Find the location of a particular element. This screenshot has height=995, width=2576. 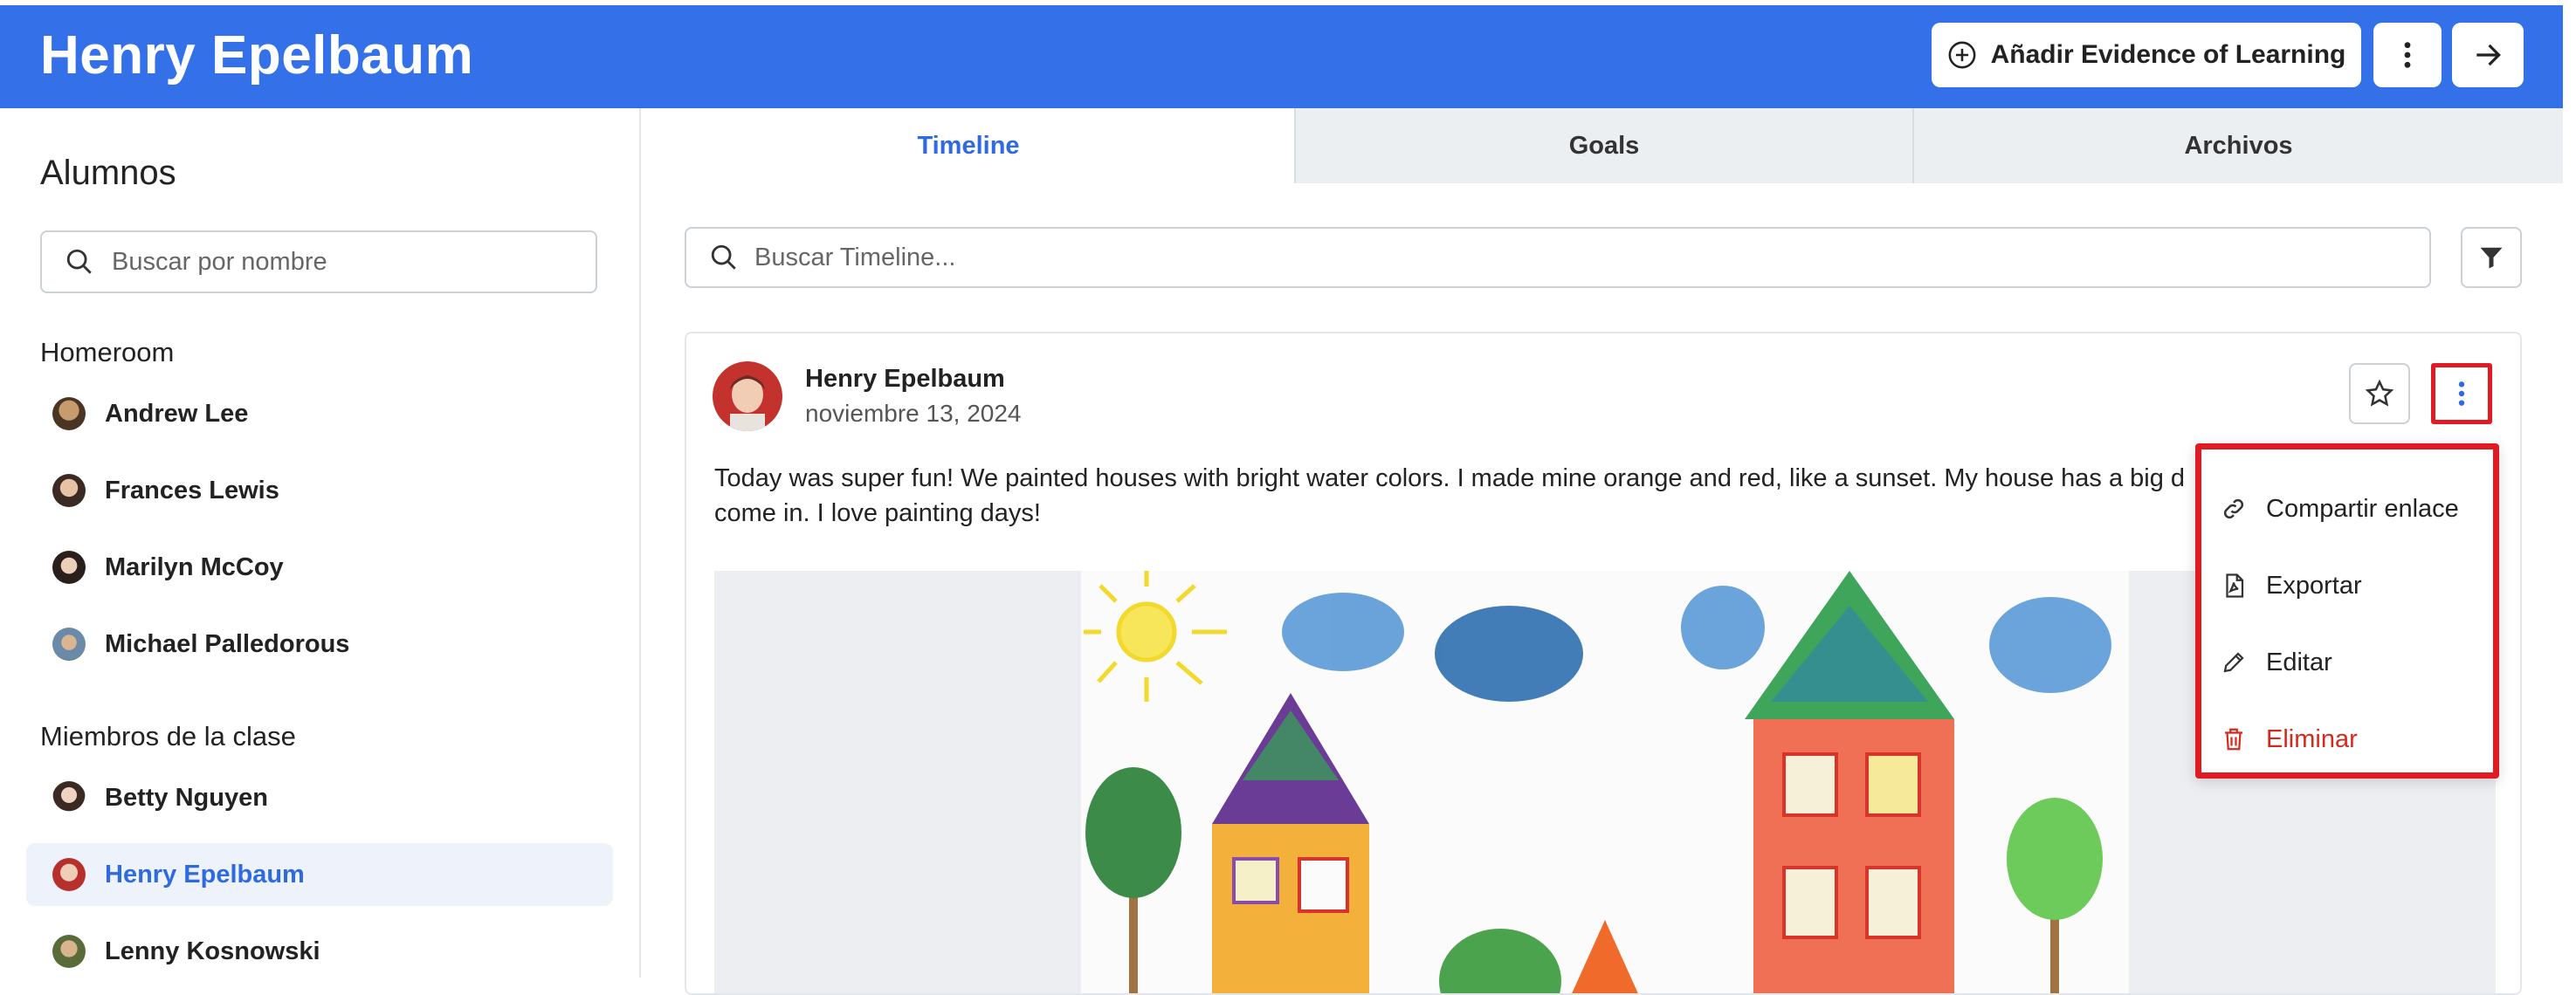

menu-item-label: Compartir enlace is located at coordinates (2362, 509).